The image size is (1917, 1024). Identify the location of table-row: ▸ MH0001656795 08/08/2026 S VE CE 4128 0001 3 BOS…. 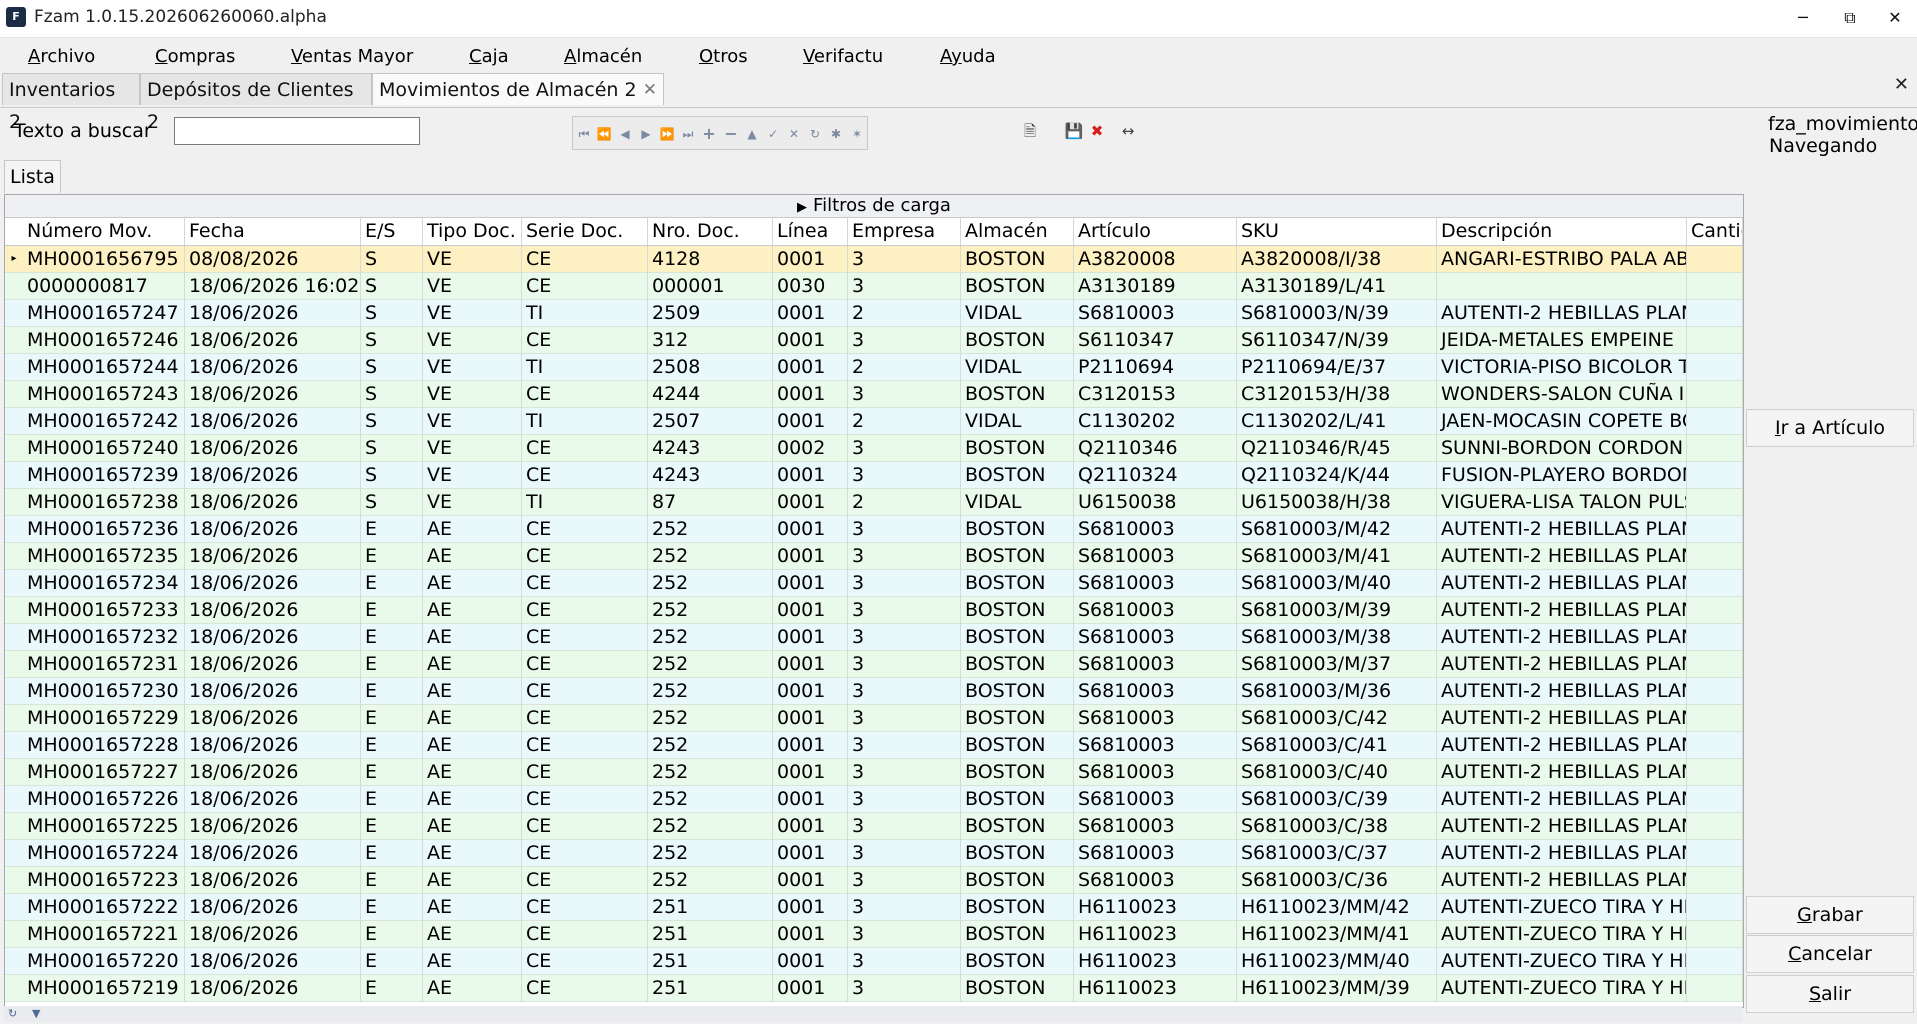
(874, 259).